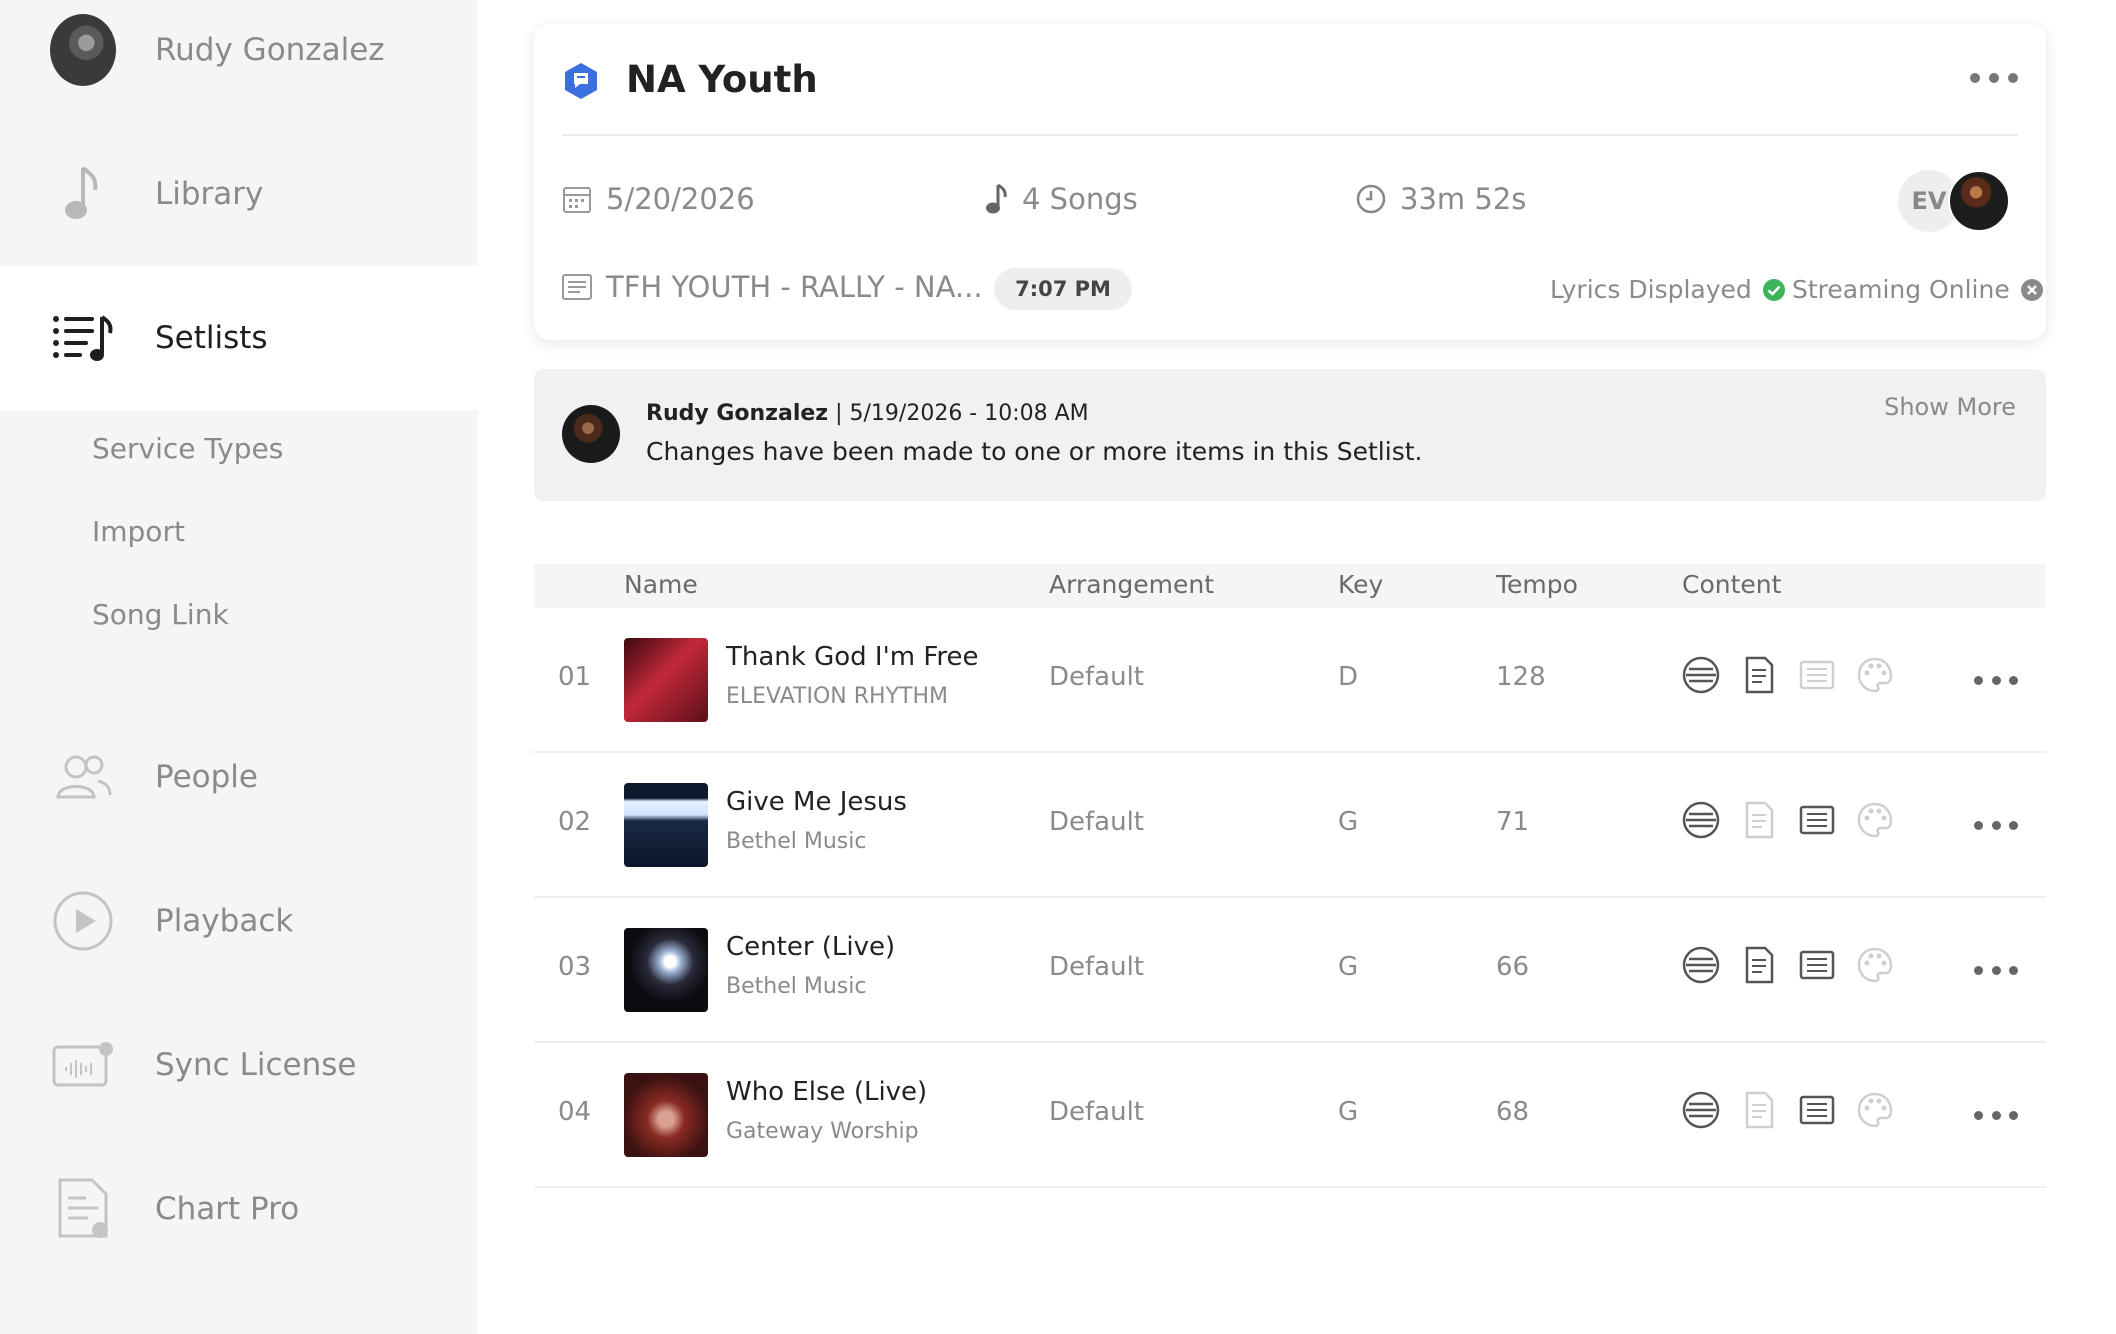  I want to click on sidebar-item-chart-pro: Chart Pro, so click(239, 1209).